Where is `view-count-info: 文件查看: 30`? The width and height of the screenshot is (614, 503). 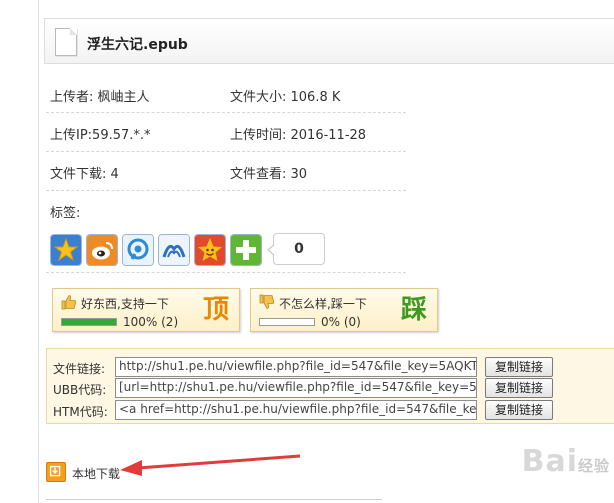 view-count-info: 文件查看: 30 is located at coordinates (269, 174).